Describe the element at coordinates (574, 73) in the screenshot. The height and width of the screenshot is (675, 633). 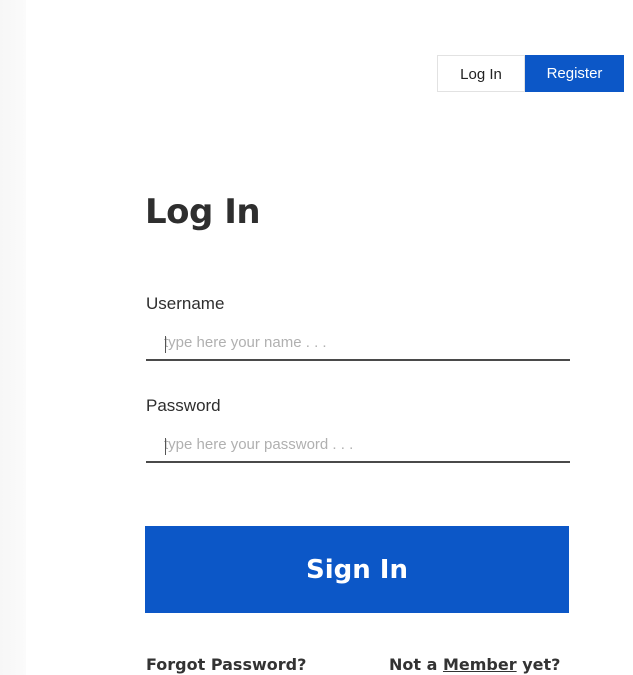
I see `tab-register: Register` at that location.